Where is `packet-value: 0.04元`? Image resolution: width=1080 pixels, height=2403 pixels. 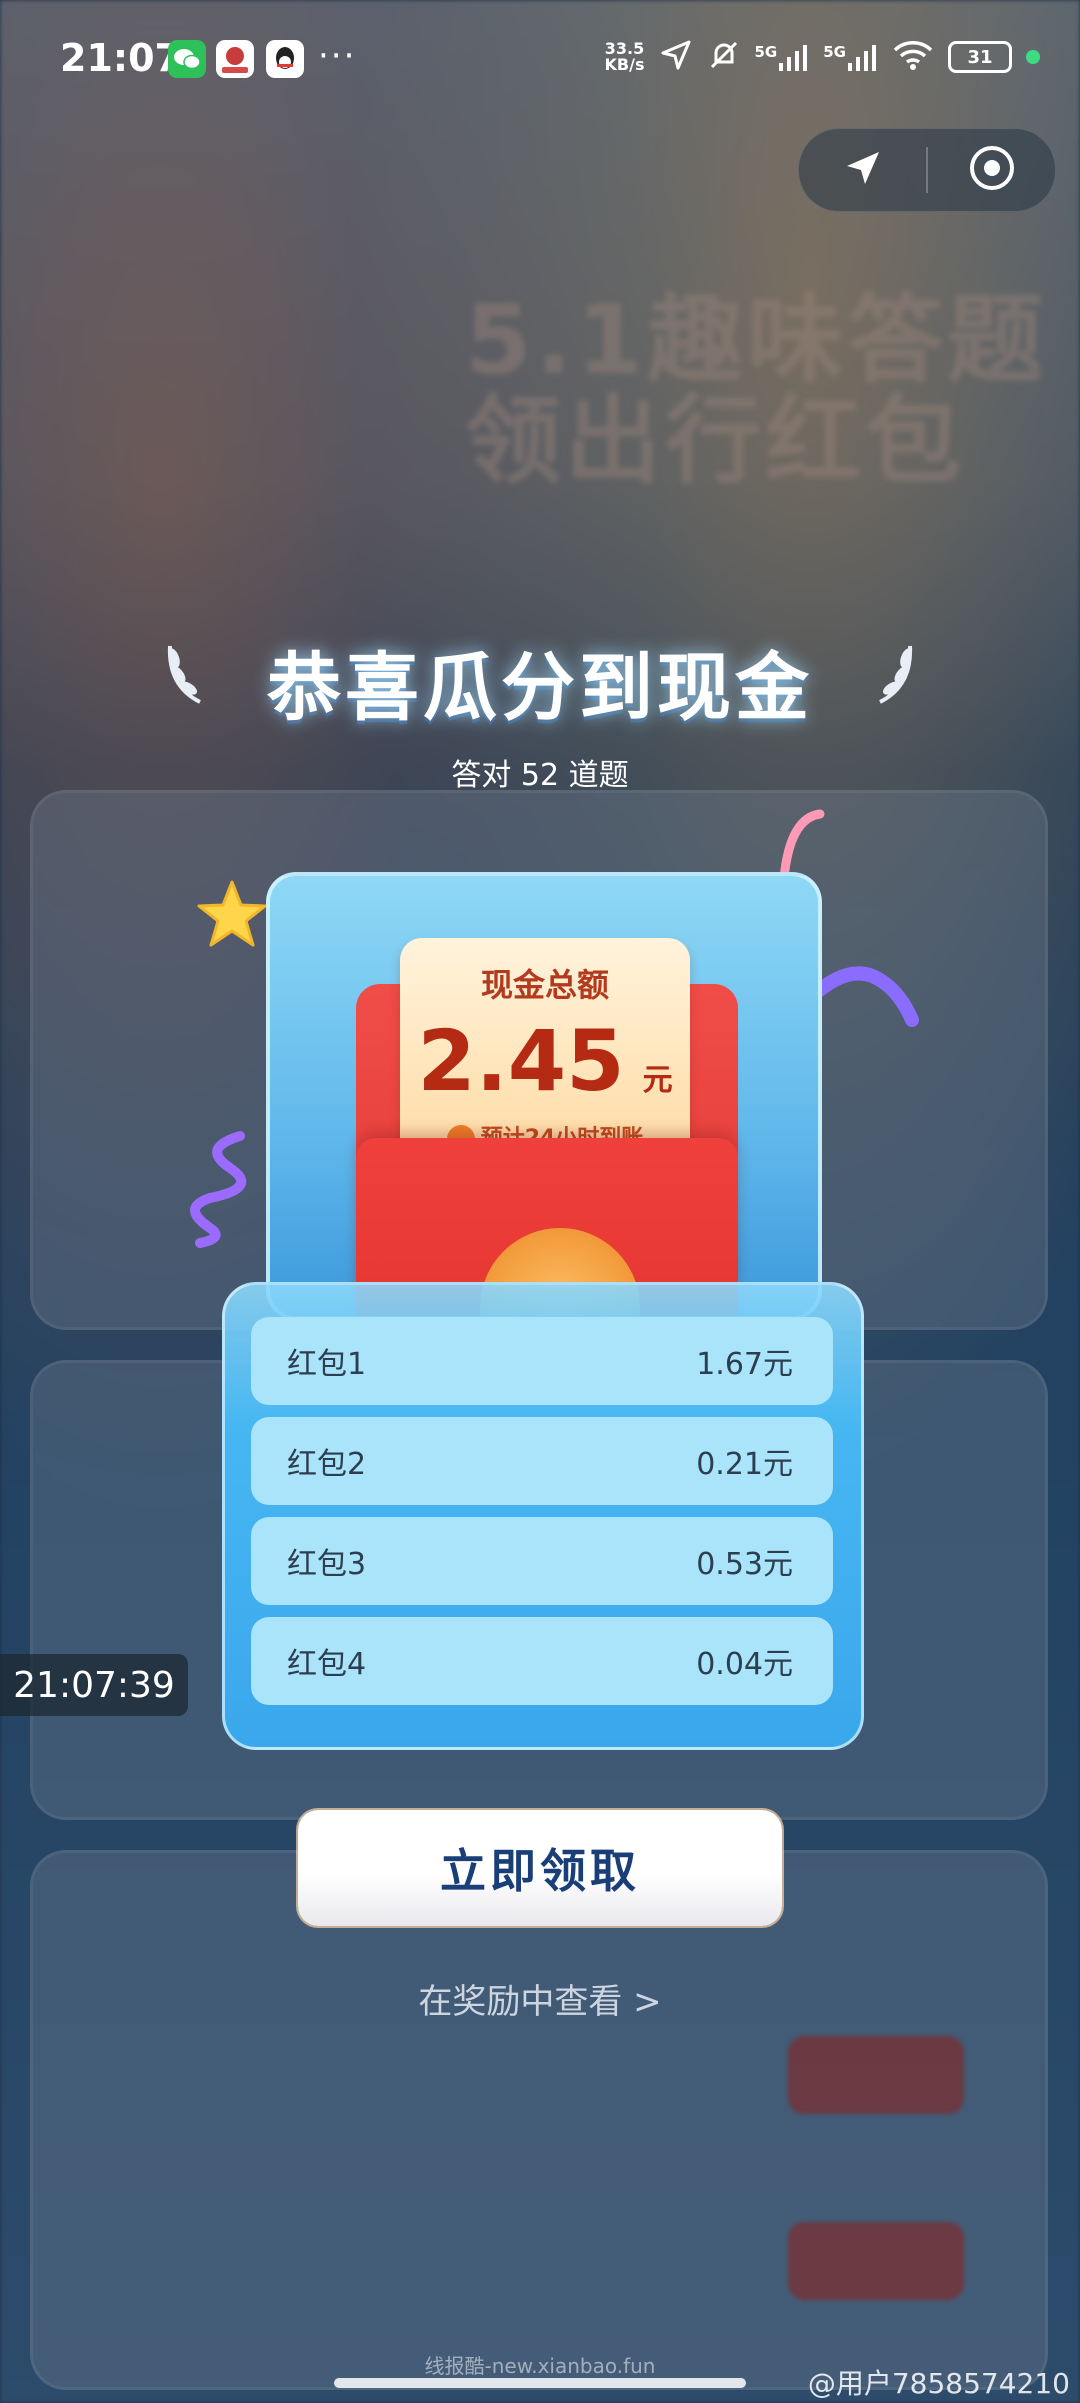
packet-value: 0.04元 is located at coordinates (744, 1664).